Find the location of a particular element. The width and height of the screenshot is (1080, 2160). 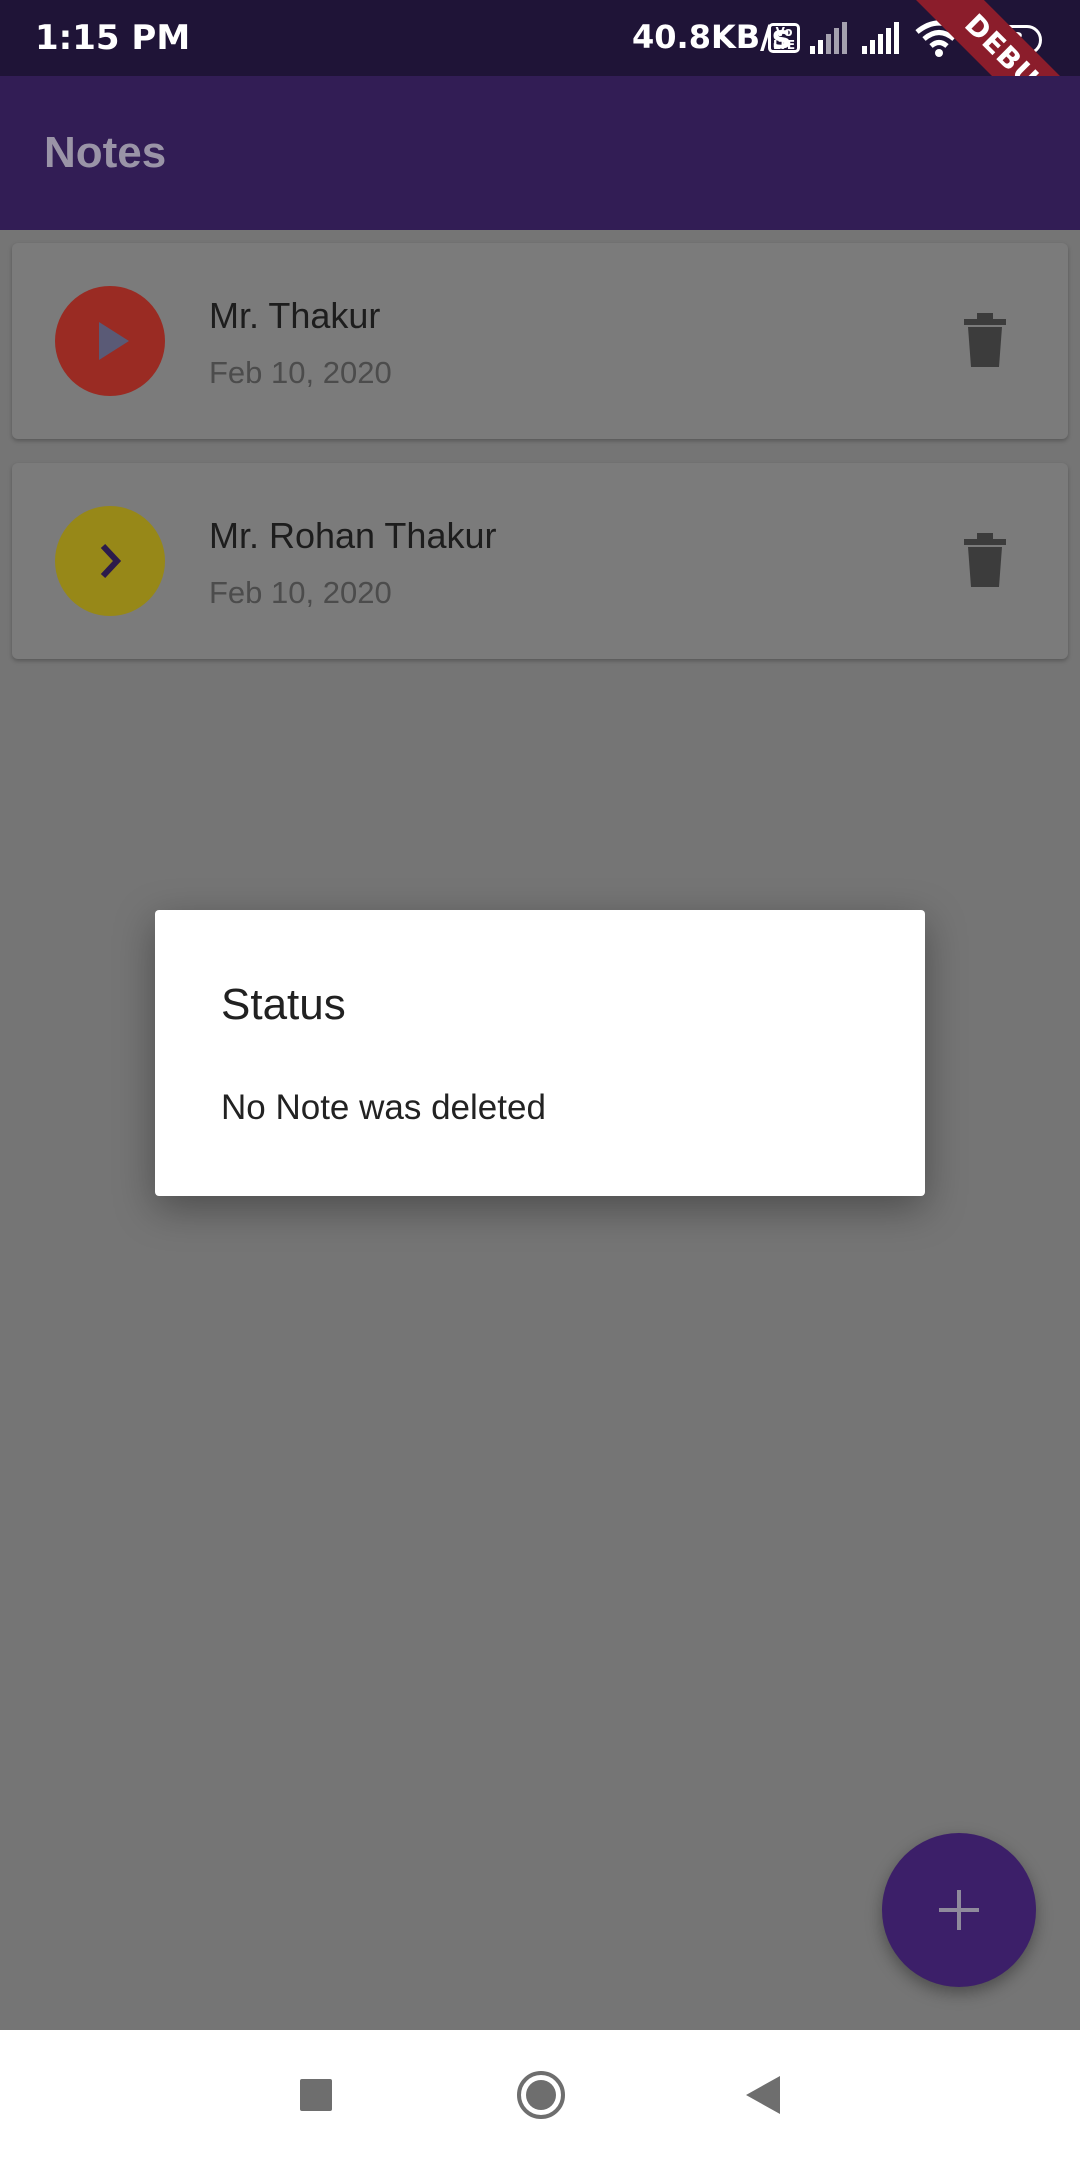

dialog-title: Status is located at coordinates (283, 1004).